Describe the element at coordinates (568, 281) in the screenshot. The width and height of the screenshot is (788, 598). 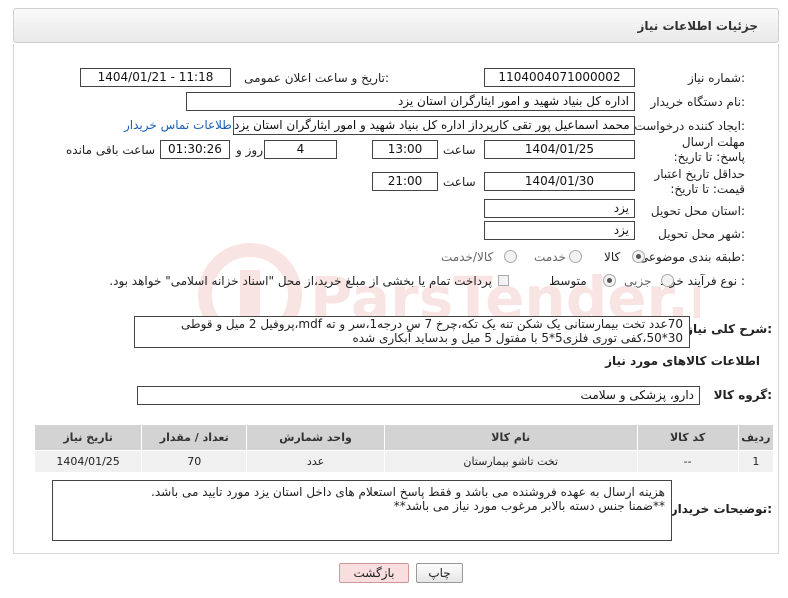
I see `process-option-medium: متوسط` at that location.